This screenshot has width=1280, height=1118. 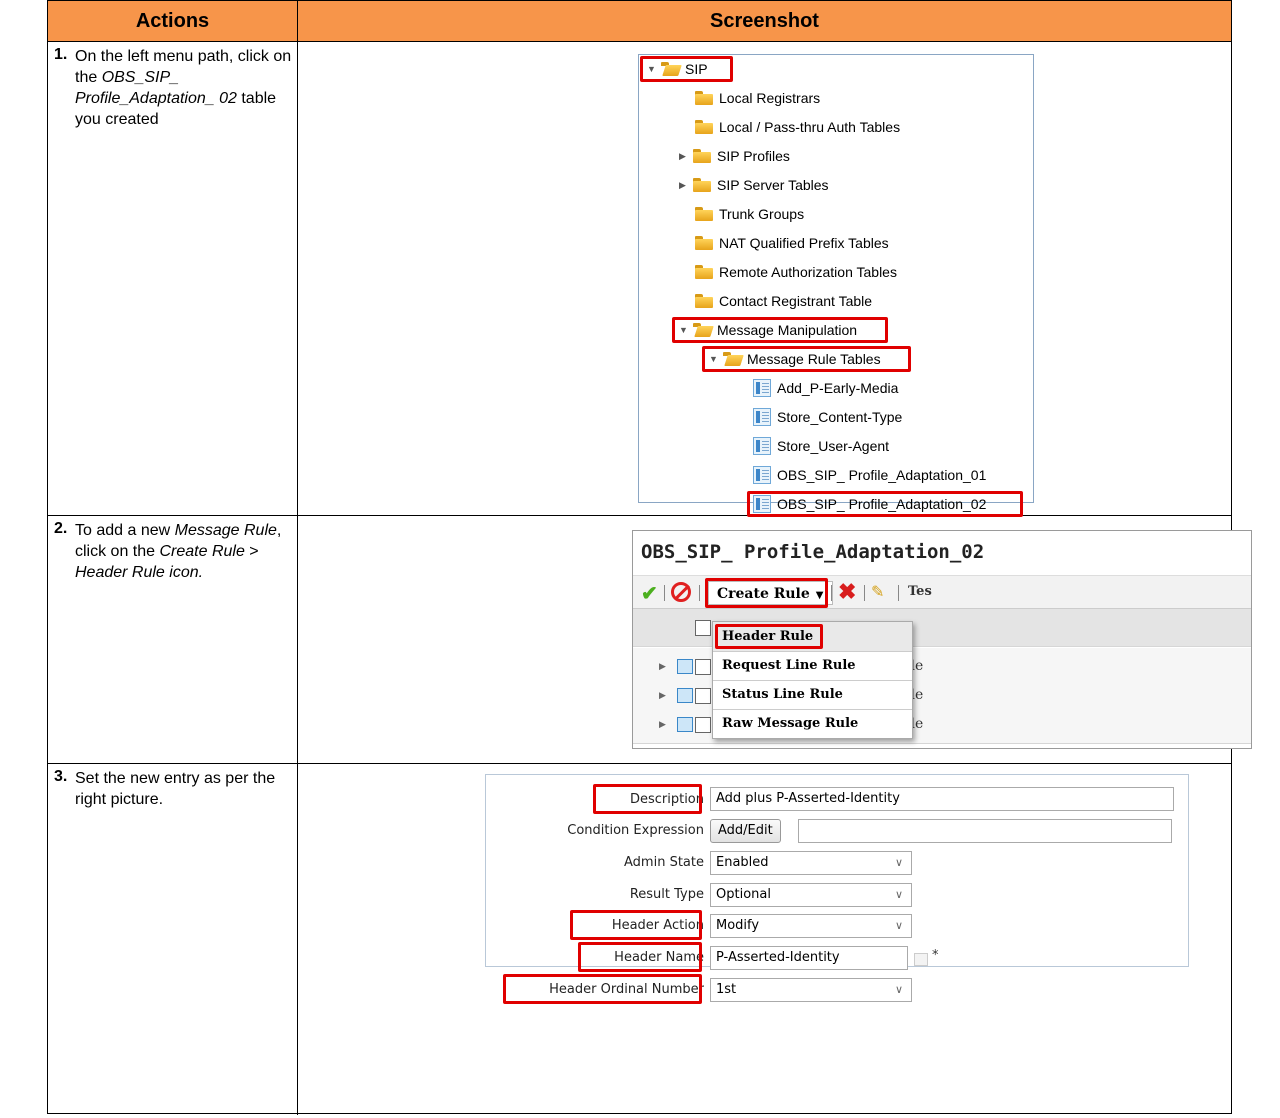 I want to click on condition-expression-input, so click(x=985, y=831).